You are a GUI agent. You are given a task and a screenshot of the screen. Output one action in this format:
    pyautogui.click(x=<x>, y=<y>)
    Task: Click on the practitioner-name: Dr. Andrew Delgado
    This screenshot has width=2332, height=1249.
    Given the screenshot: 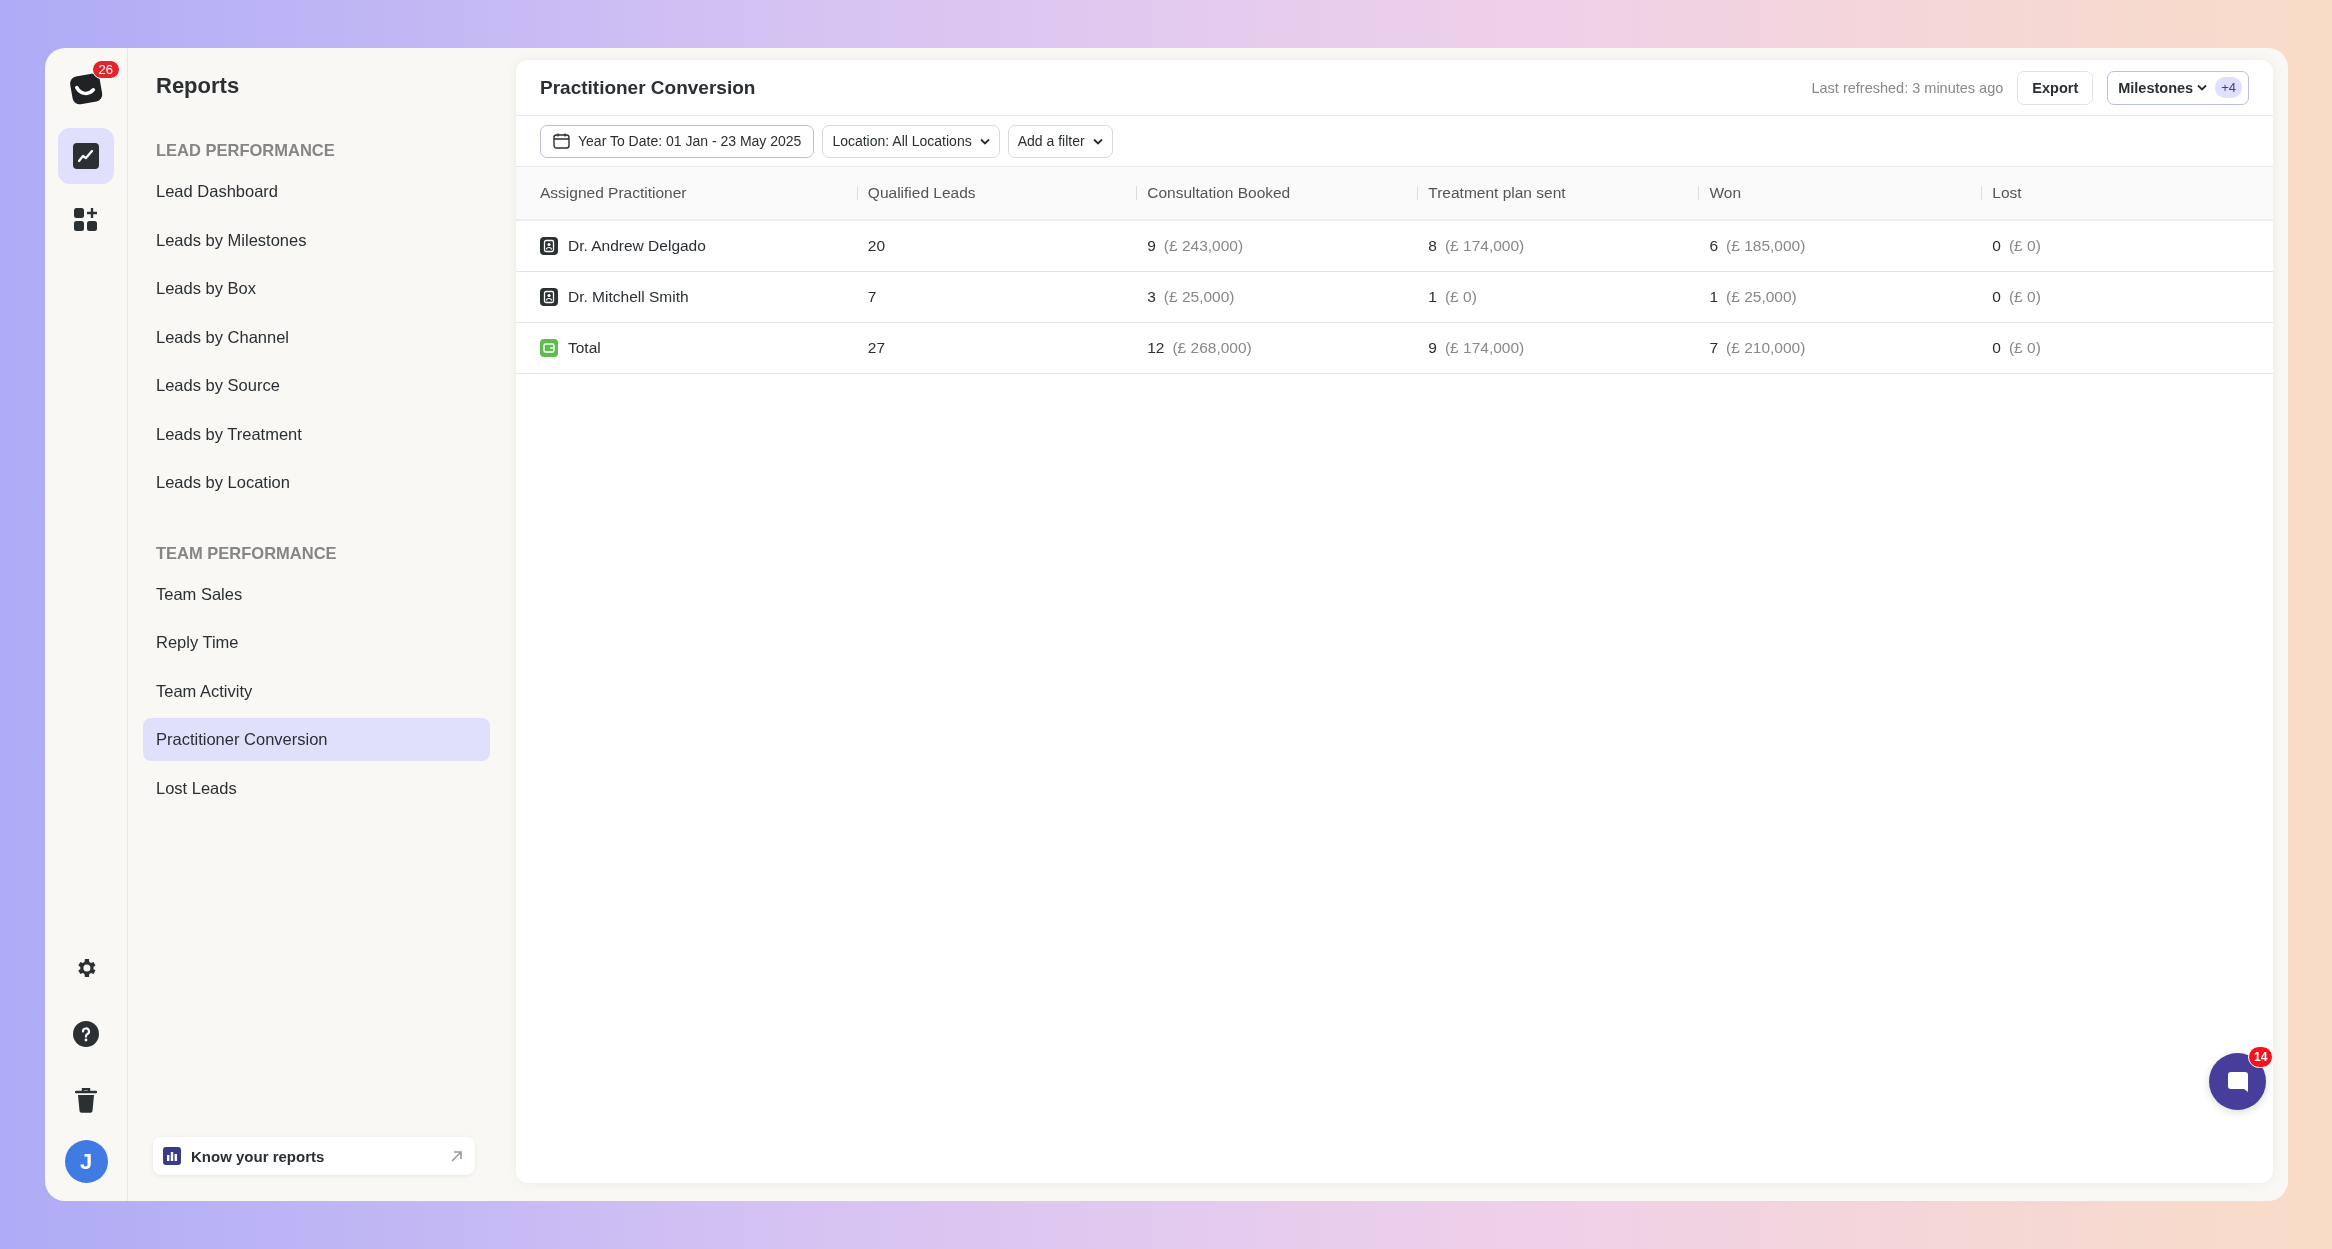 What is the action you would take?
    pyautogui.click(x=637, y=246)
    